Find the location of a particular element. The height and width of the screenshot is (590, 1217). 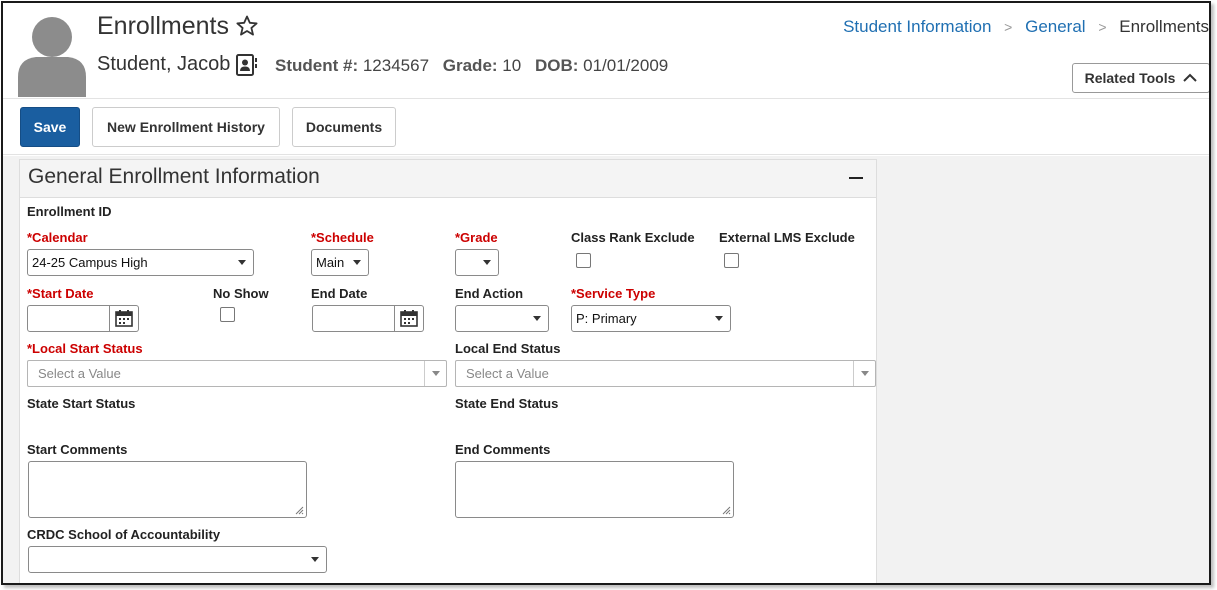

student-grade: 10 is located at coordinates (512, 65).